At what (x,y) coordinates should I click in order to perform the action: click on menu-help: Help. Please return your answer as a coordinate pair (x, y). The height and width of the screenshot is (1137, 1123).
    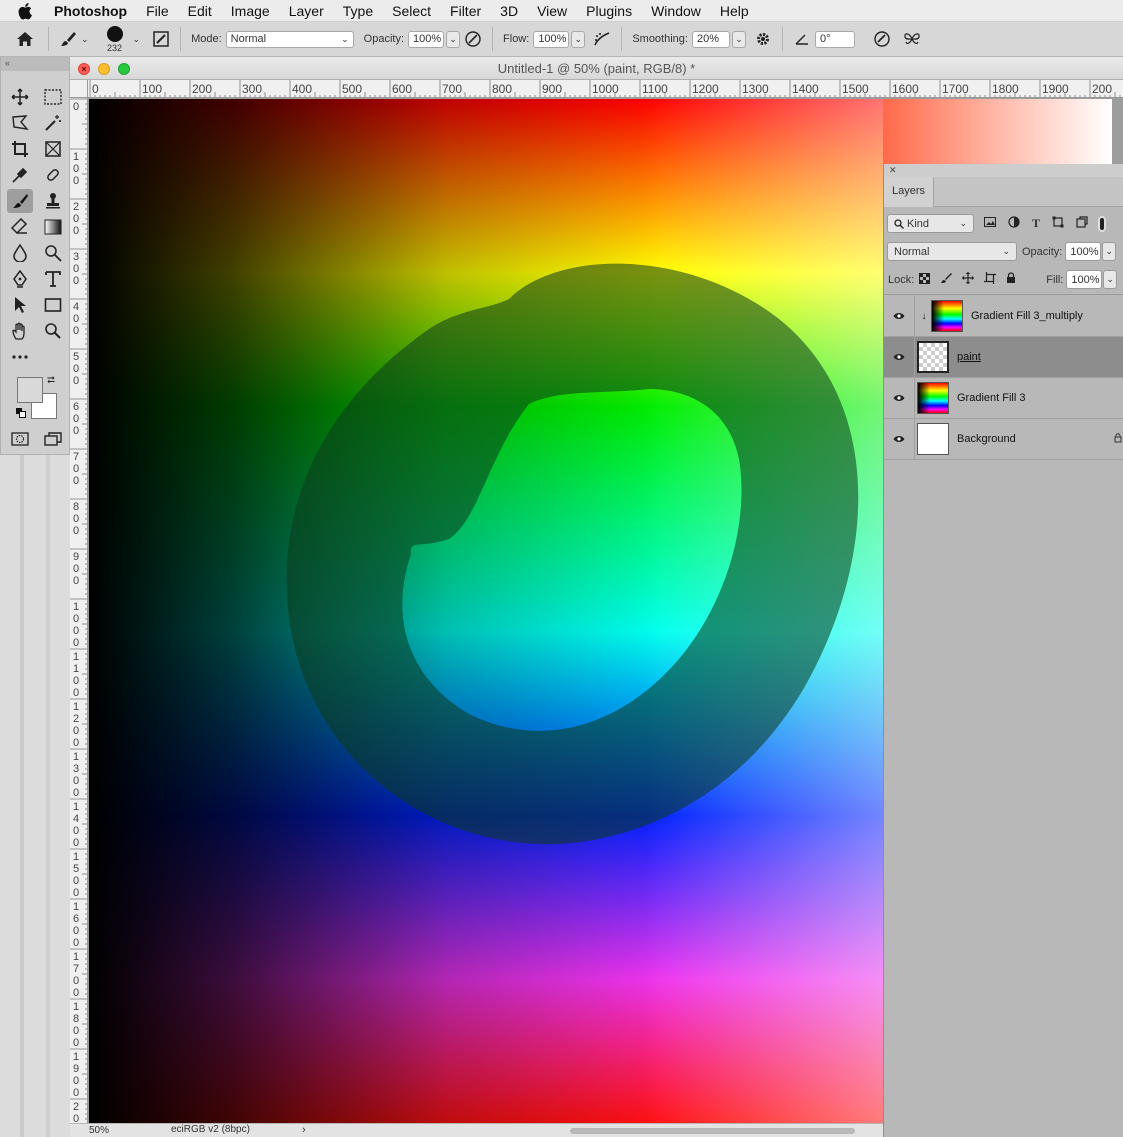
    Looking at the image, I should click on (734, 11).